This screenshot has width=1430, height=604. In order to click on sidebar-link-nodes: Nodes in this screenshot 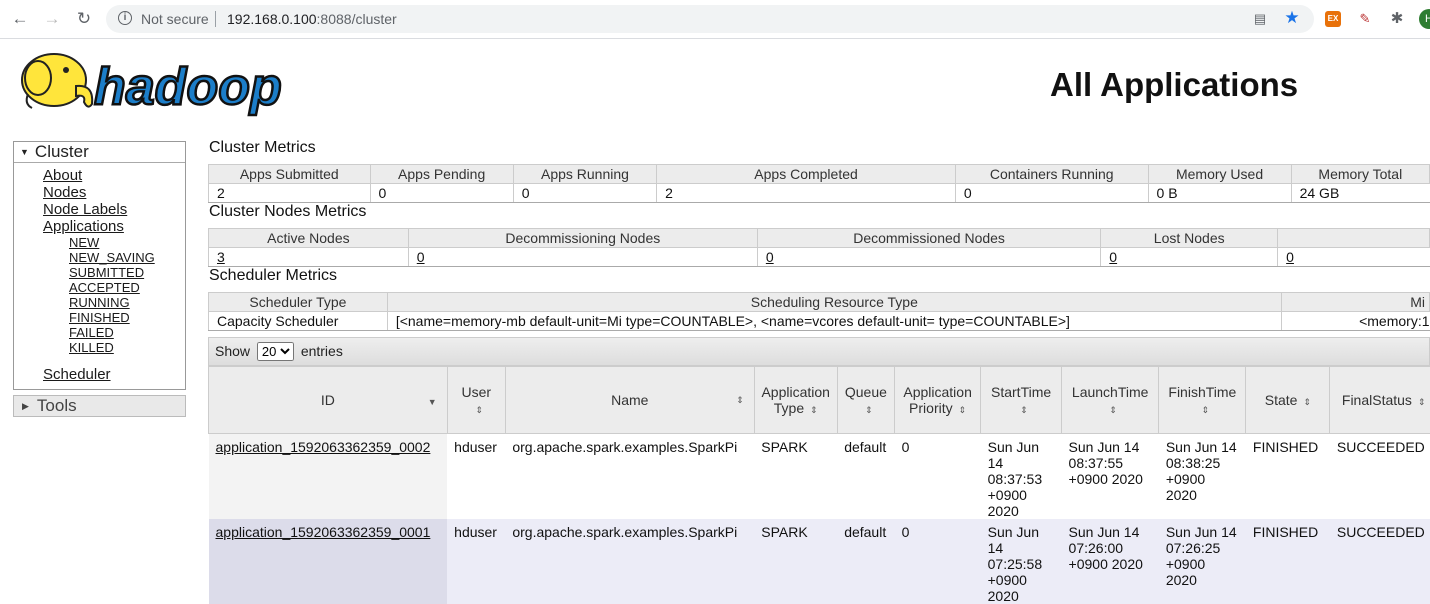, I will do `click(114, 192)`.